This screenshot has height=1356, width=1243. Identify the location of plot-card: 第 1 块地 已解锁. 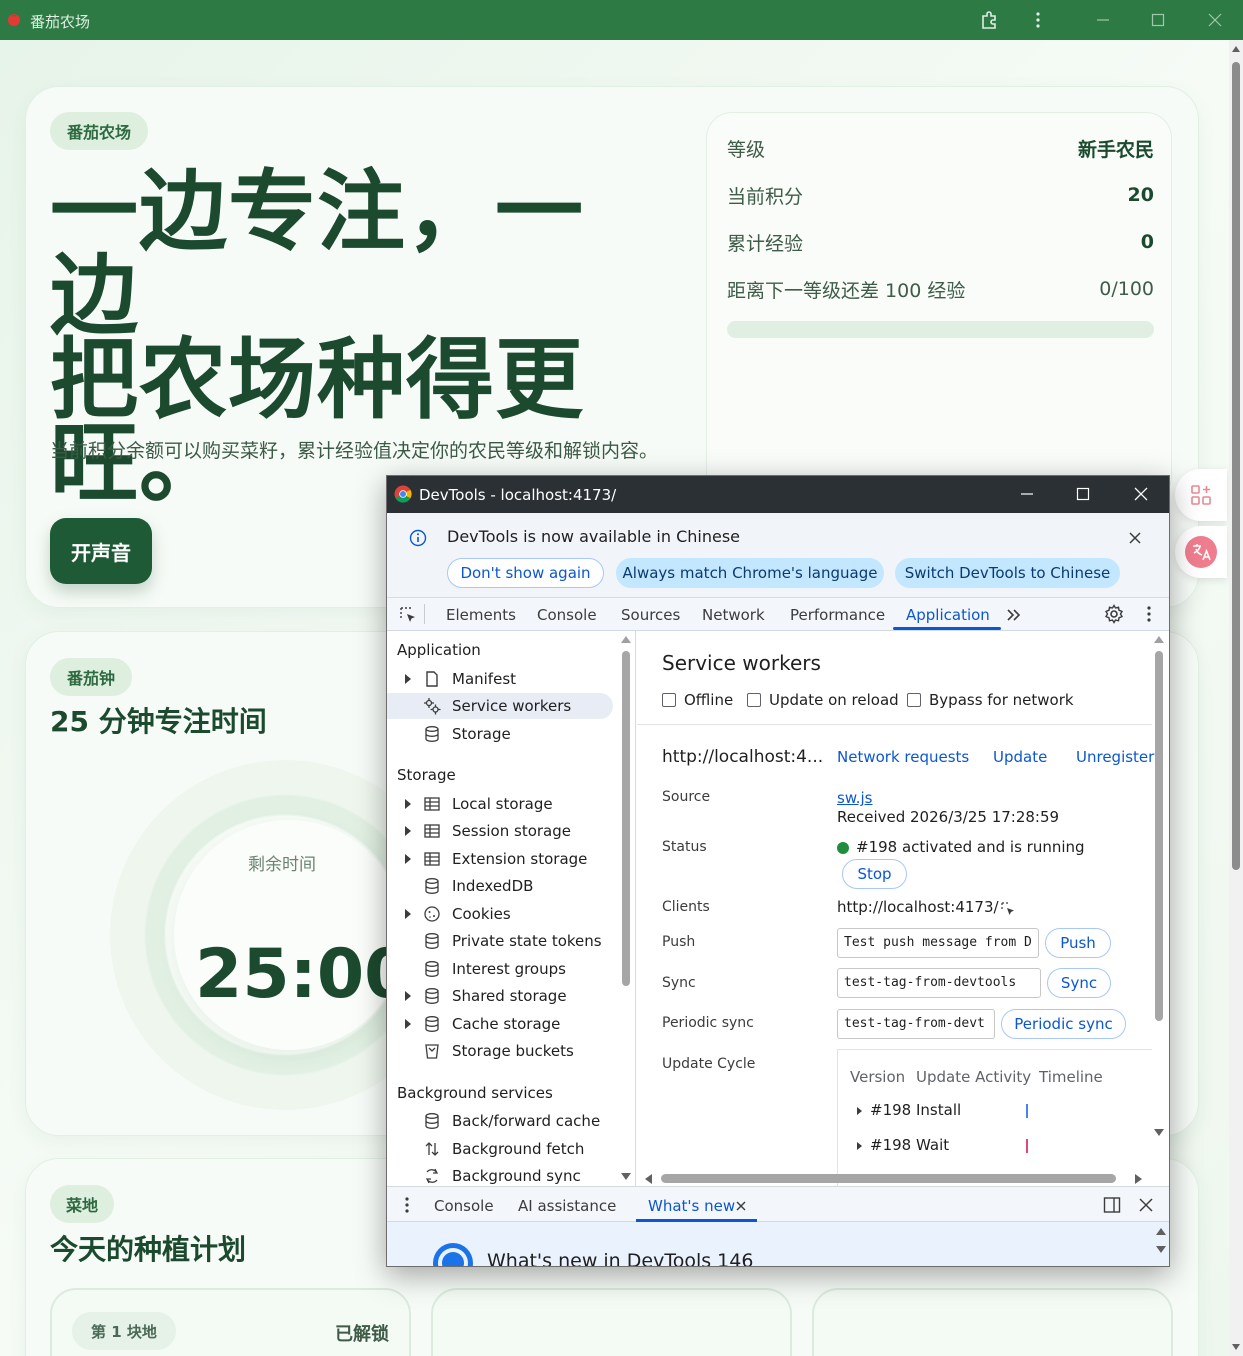
(230, 1322).